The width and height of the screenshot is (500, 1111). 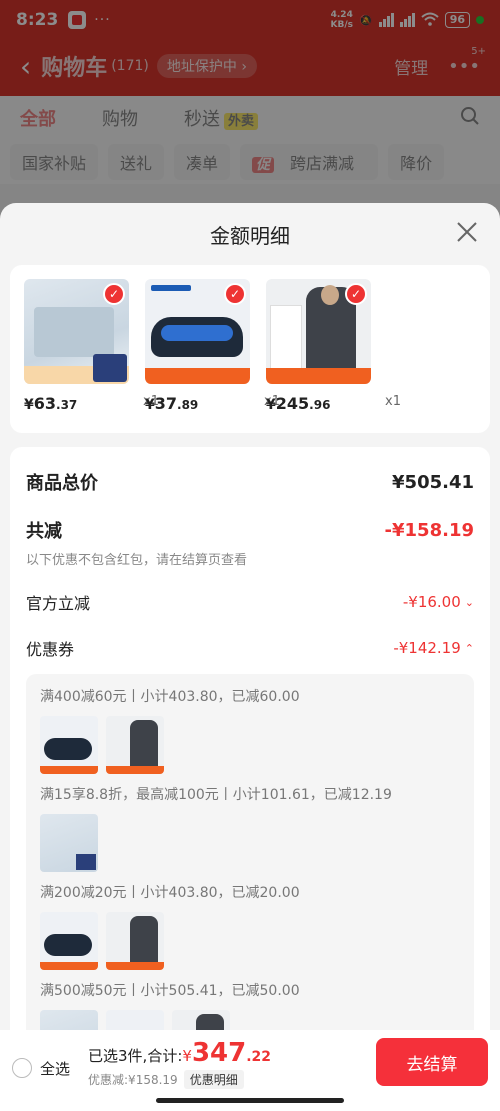 I want to click on close-icon, so click(x=467, y=232).